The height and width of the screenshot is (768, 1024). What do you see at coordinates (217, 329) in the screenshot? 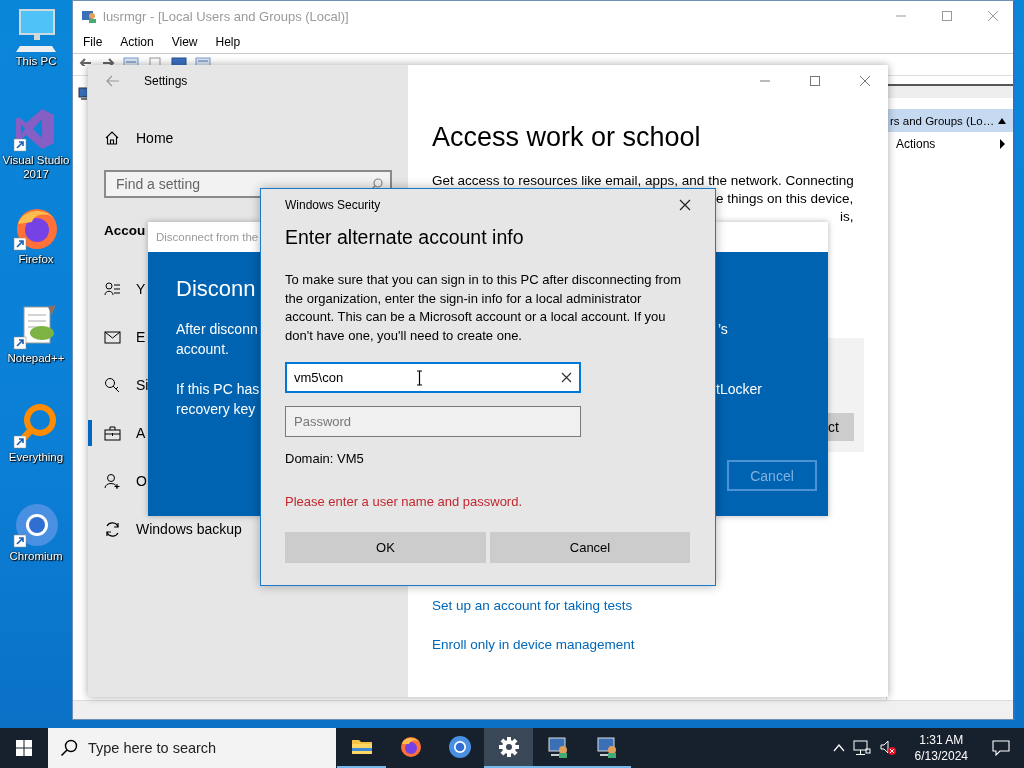
I see `dialog-text: After disconn` at bounding box center [217, 329].